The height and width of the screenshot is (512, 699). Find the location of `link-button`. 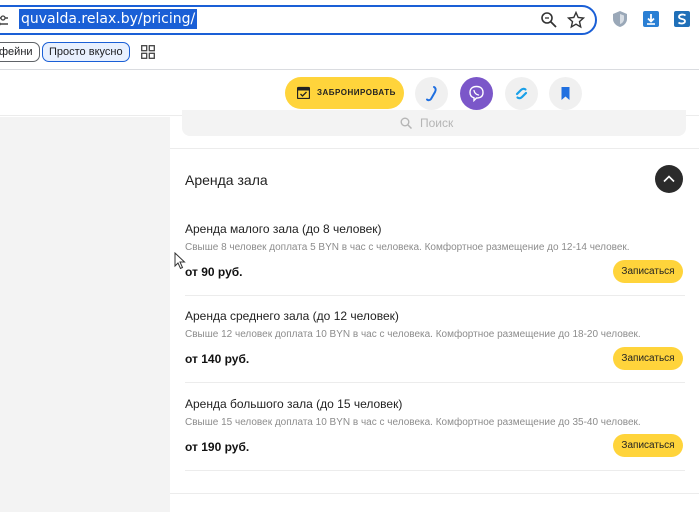

link-button is located at coordinates (521, 93).